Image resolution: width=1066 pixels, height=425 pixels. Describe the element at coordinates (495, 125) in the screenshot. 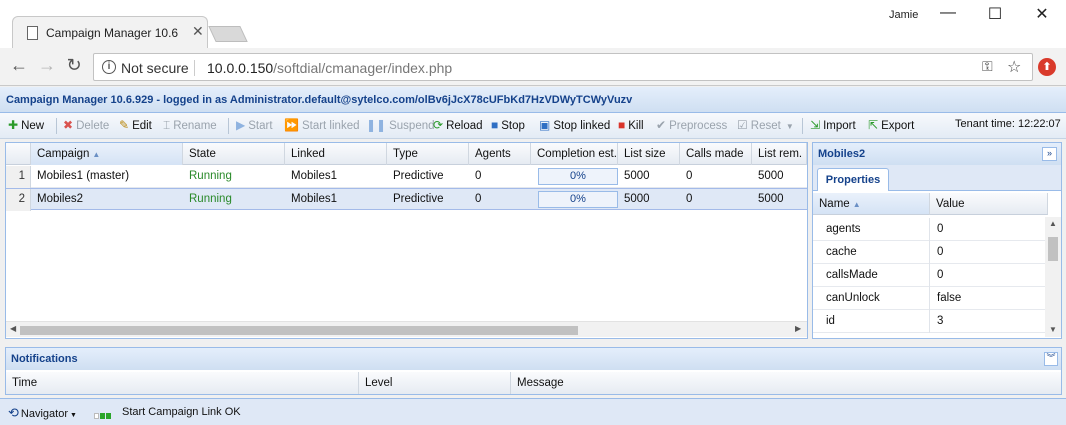

I see `stop-icon: ■` at that location.